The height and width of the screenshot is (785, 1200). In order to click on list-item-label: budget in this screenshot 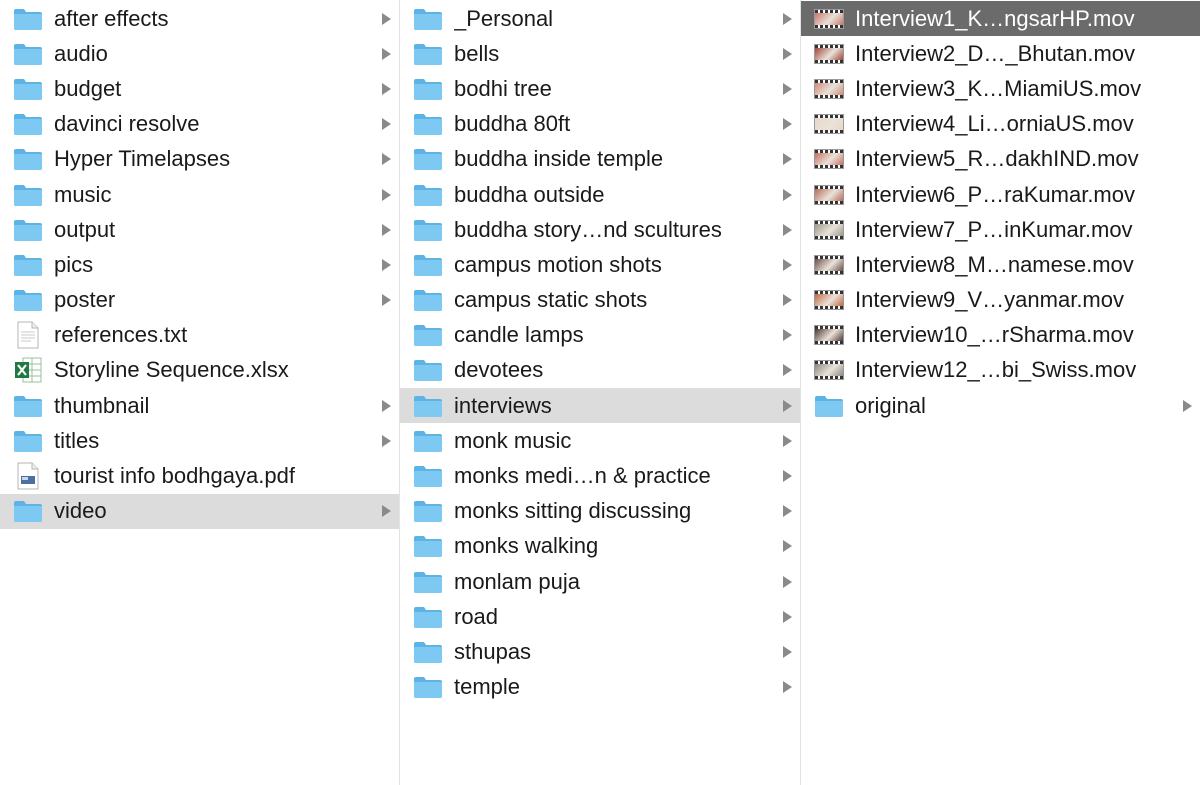, I will do `click(88, 88)`.